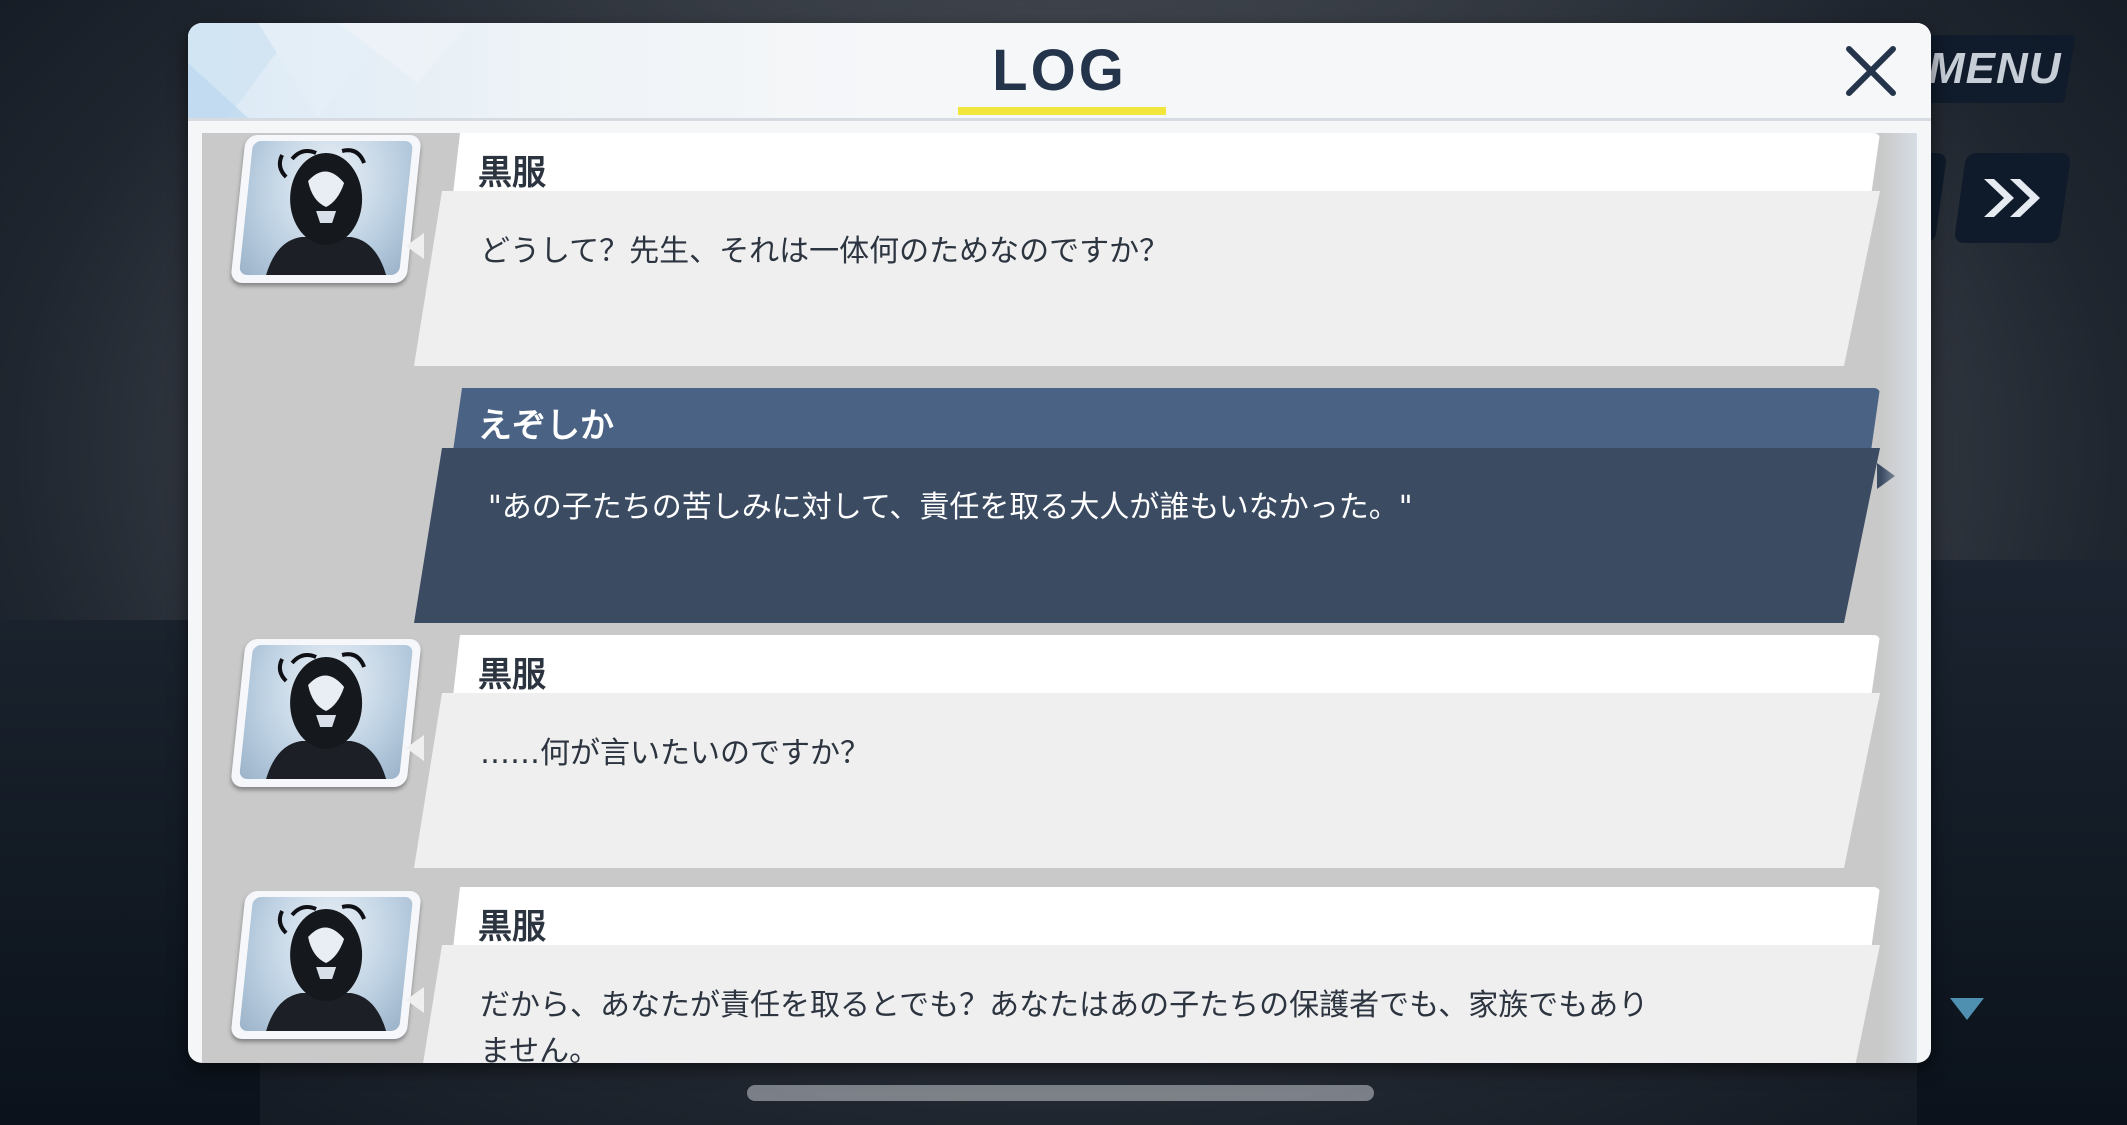 The width and height of the screenshot is (2127, 1125). Describe the element at coordinates (1059, 119) in the screenshot. I see `header-divider` at that location.